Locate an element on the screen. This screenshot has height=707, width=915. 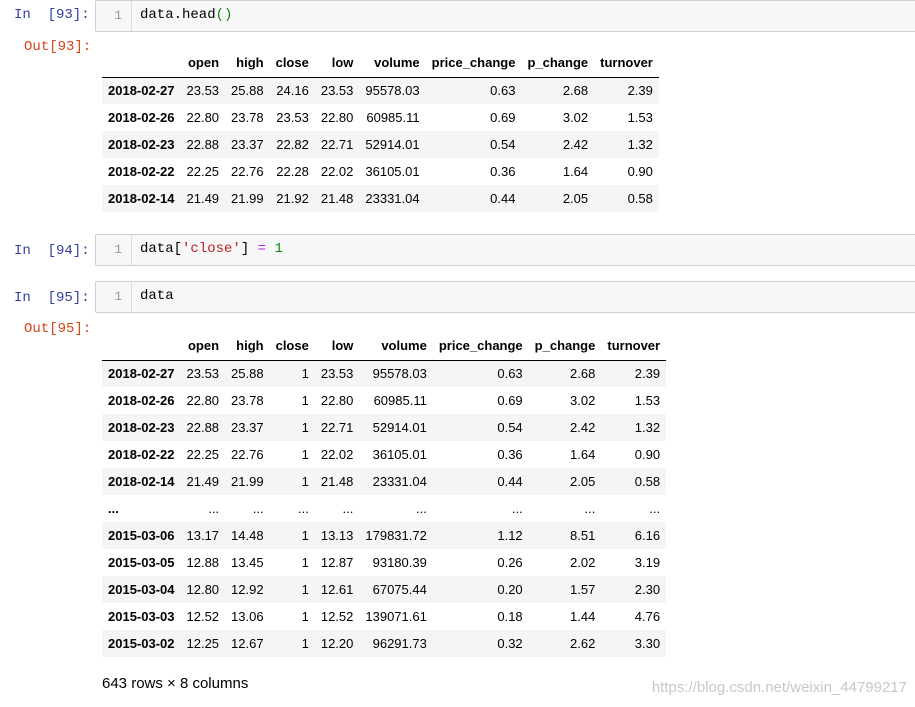
table-cell: 22.88 is located at coordinates (203, 144).